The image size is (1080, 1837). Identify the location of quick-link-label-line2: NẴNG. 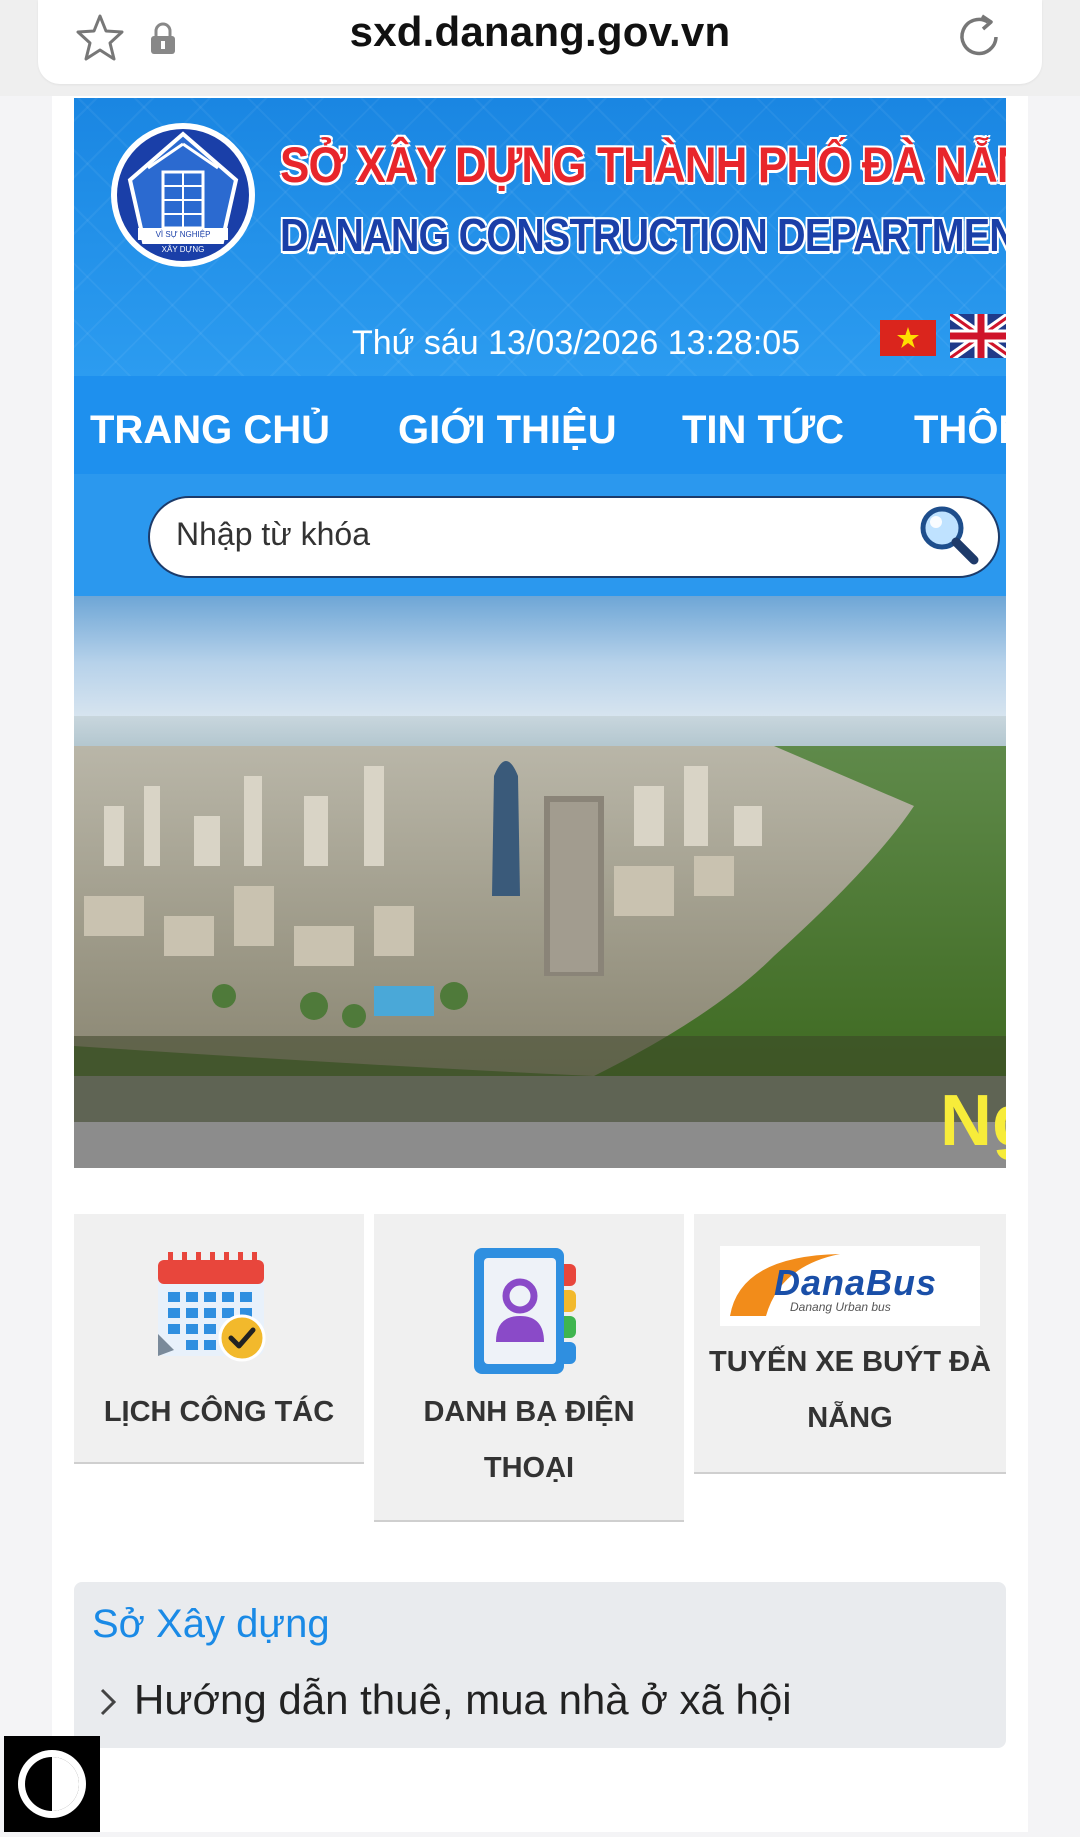
(850, 1418).